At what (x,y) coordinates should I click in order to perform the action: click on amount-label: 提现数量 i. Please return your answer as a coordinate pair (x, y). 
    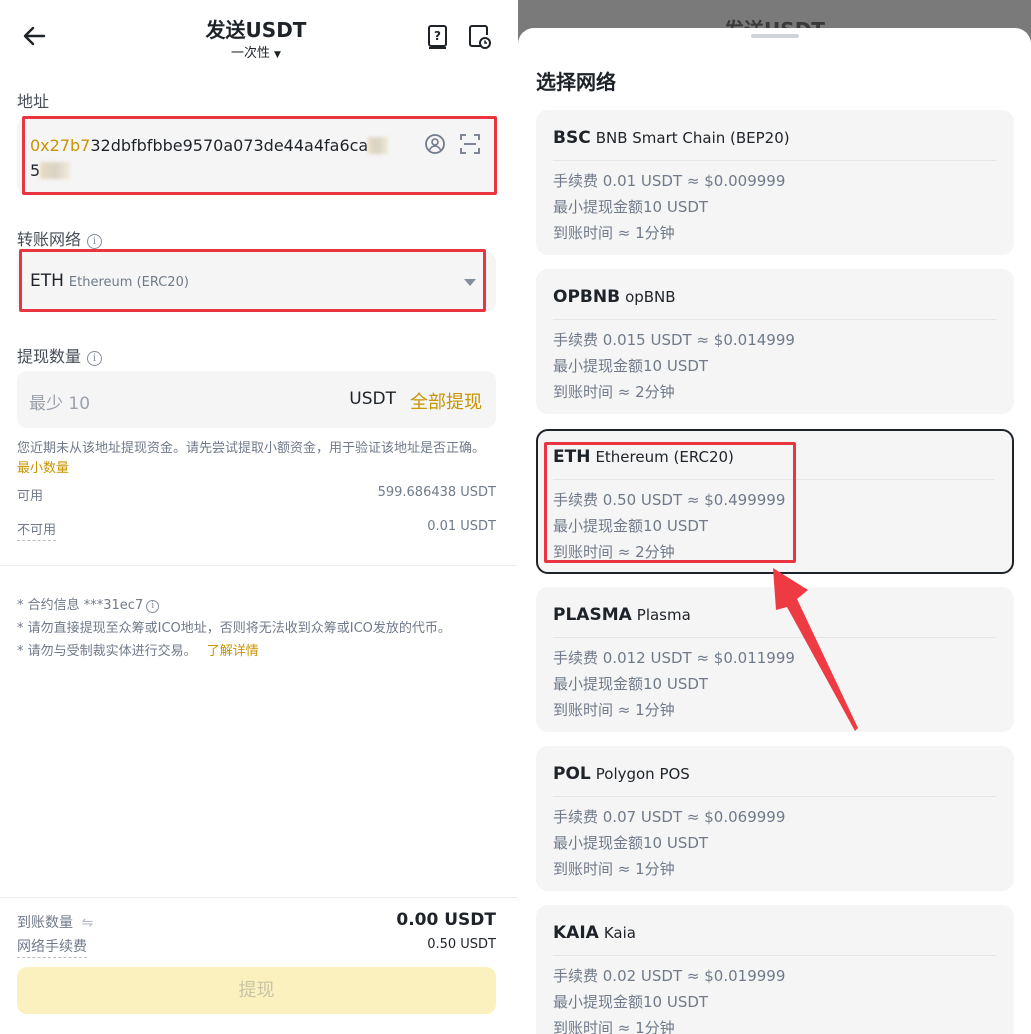
    Looking at the image, I should click on (60, 355).